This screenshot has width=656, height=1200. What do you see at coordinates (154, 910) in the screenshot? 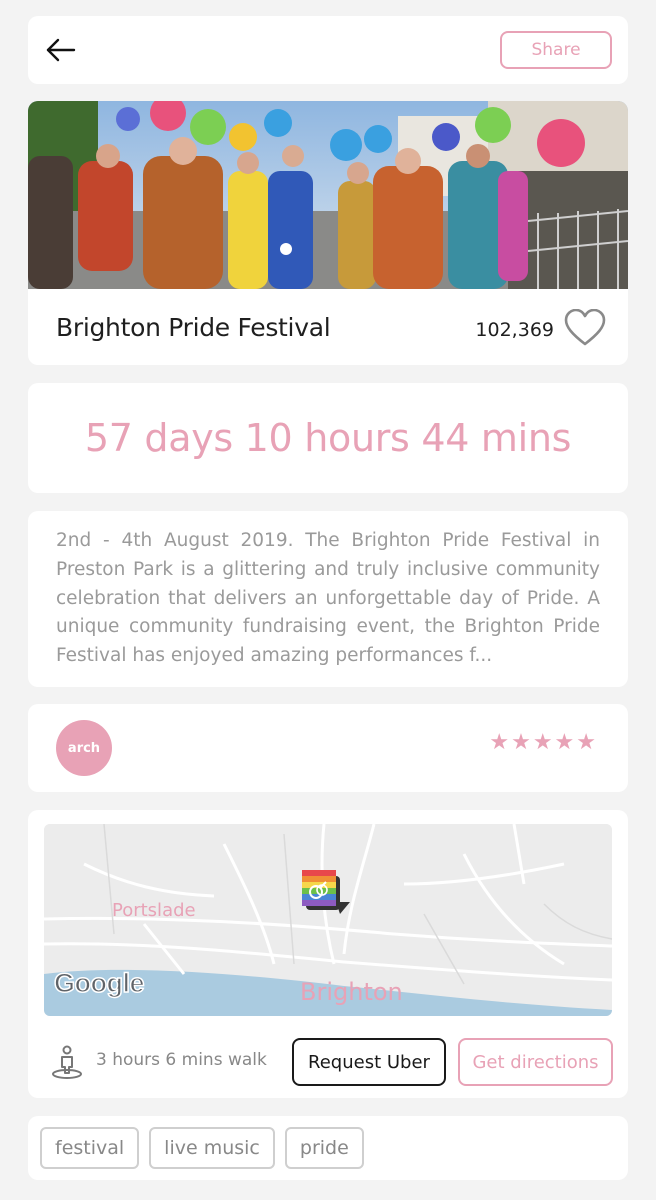
I see `map-label-portslade: Portslade` at bounding box center [154, 910].